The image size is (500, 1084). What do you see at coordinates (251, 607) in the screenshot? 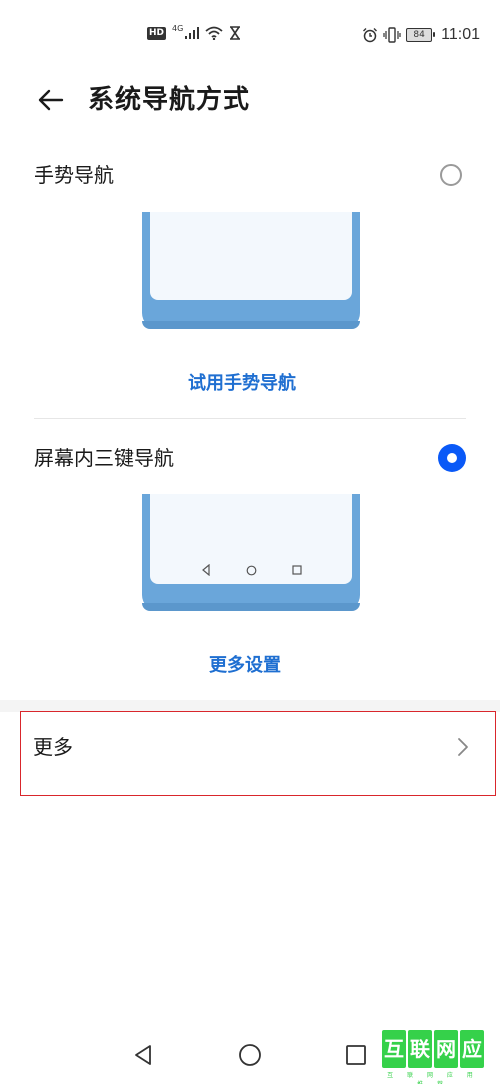
I see `three-key-phone-shade` at bounding box center [251, 607].